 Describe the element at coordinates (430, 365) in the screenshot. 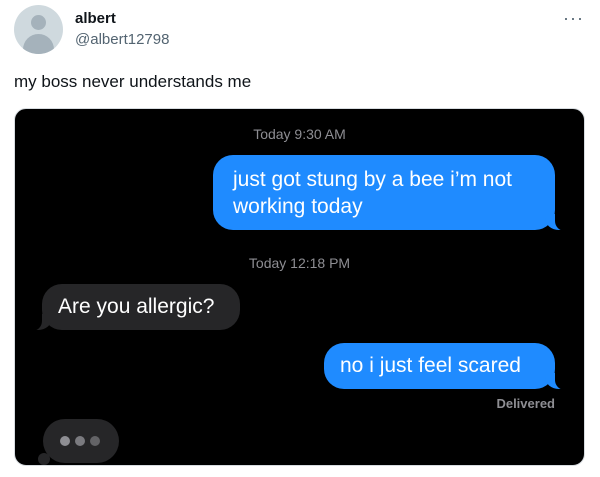

I see `message-text: no i just feel scared` at that location.